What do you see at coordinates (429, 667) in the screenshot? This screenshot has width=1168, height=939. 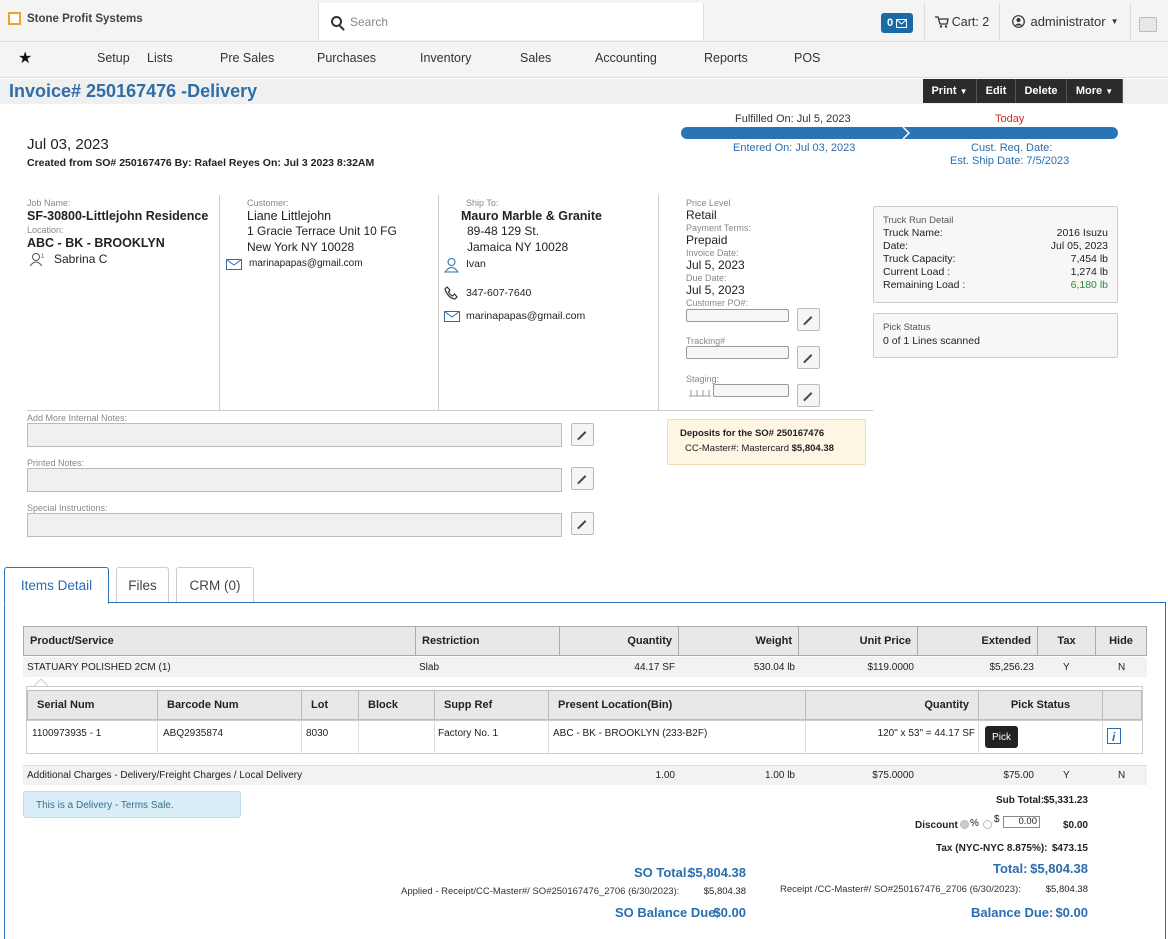 I see `item-restriction: Slab` at bounding box center [429, 667].